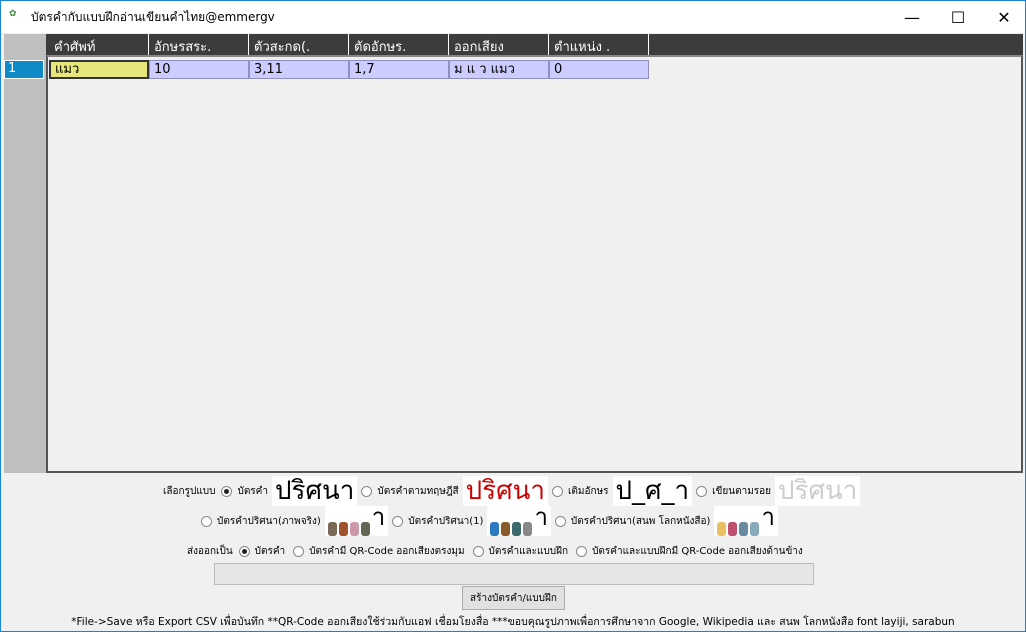  Describe the element at coordinates (199, 69) in the screenshot. I see `cell-letters: 10` at that location.